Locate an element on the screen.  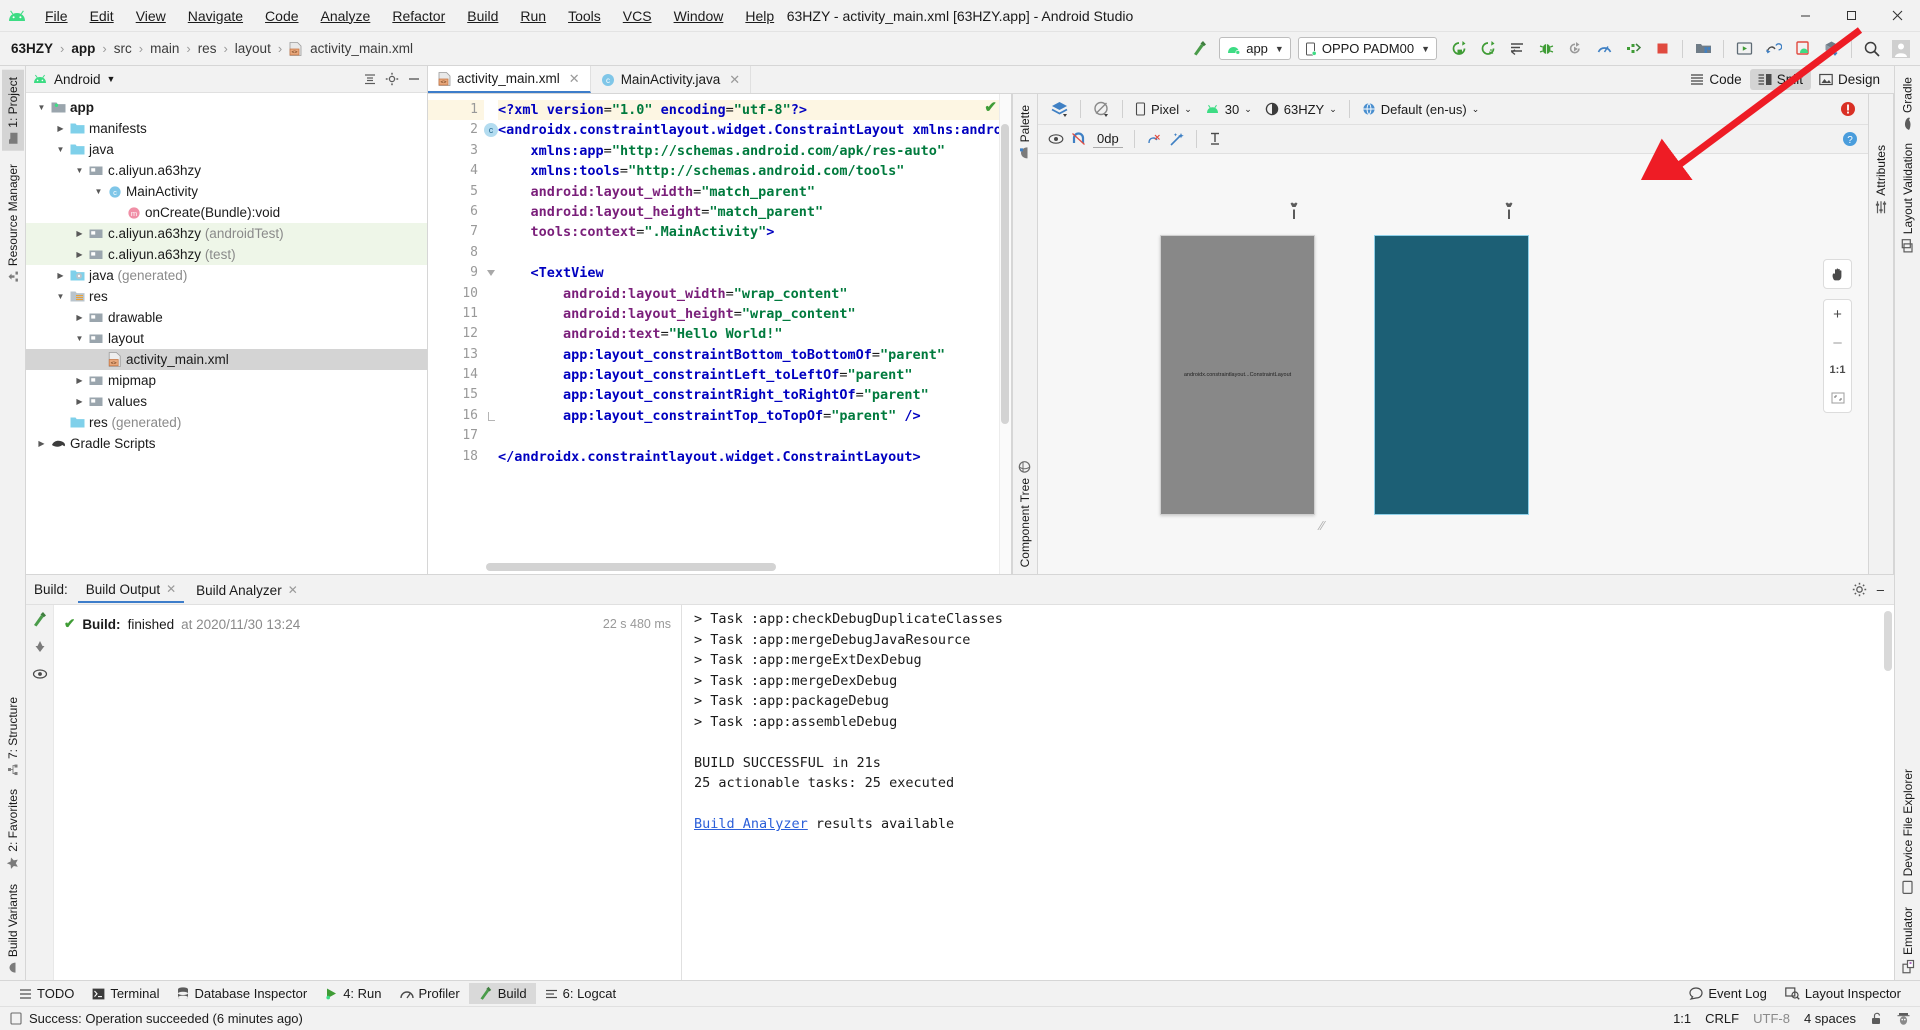
profiler-icon is located at coordinates (1604, 49).